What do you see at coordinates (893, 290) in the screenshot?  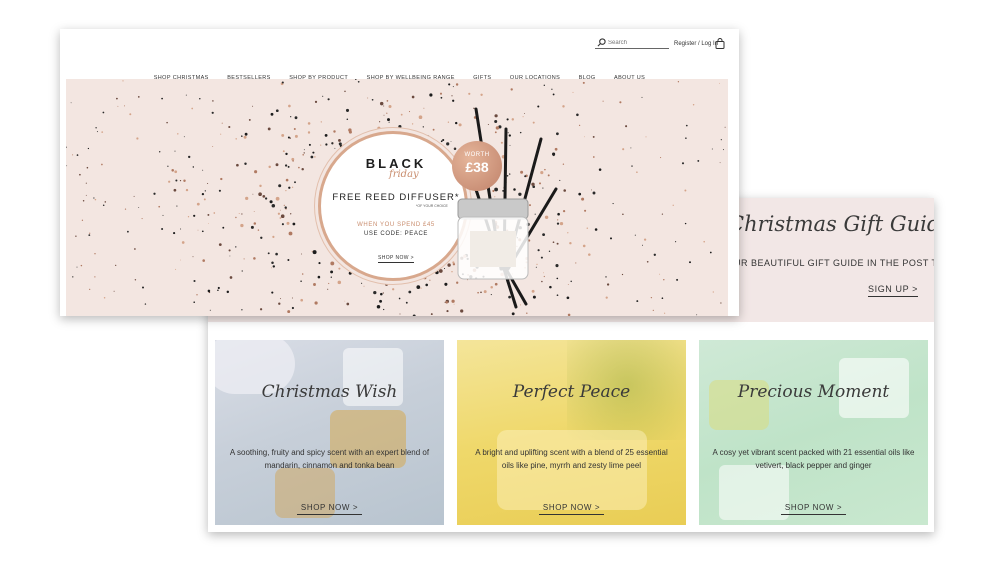 I see `sign-up-link: SIGN UP >` at bounding box center [893, 290].